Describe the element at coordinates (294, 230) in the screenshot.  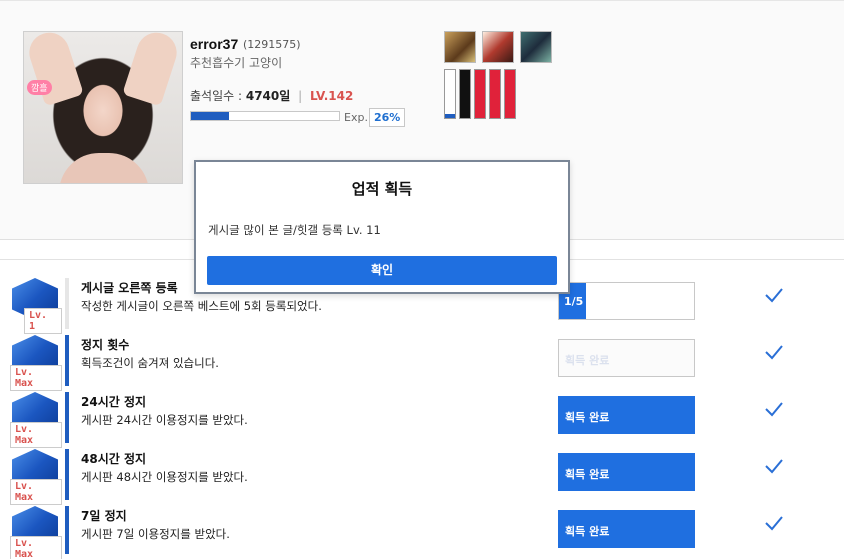
I see `modal-message: 게시글 많이 본 글/힛갤 등록 Lv. 11` at that location.